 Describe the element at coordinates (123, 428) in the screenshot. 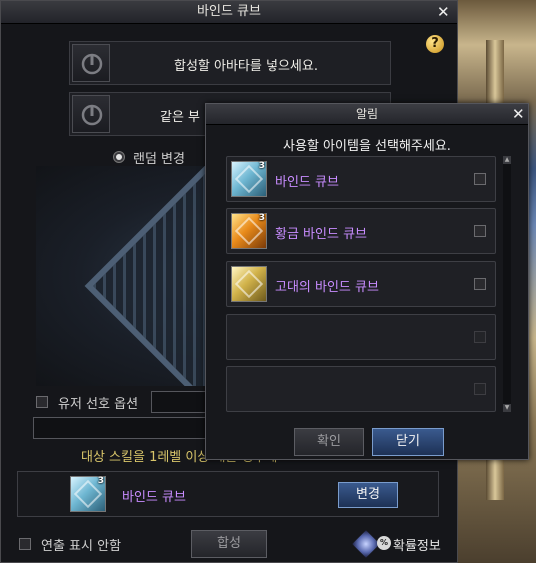

I see `option-input` at that location.